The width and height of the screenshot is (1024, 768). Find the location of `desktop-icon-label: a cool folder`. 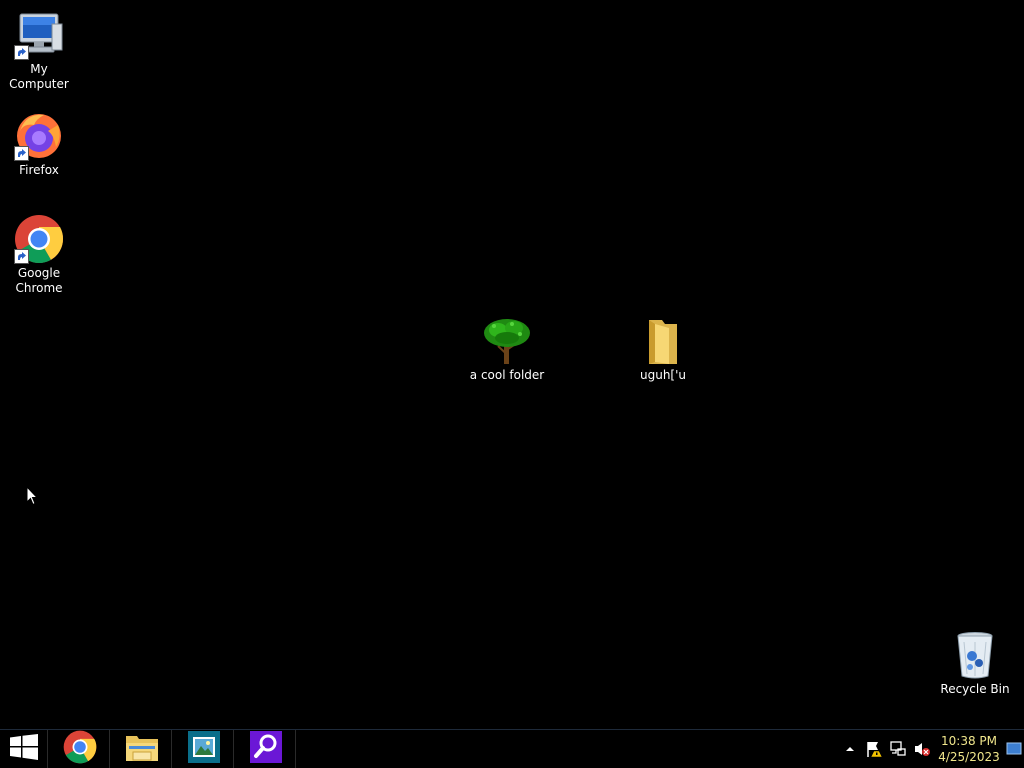

desktop-icon-label: a cool folder is located at coordinates (507, 375).